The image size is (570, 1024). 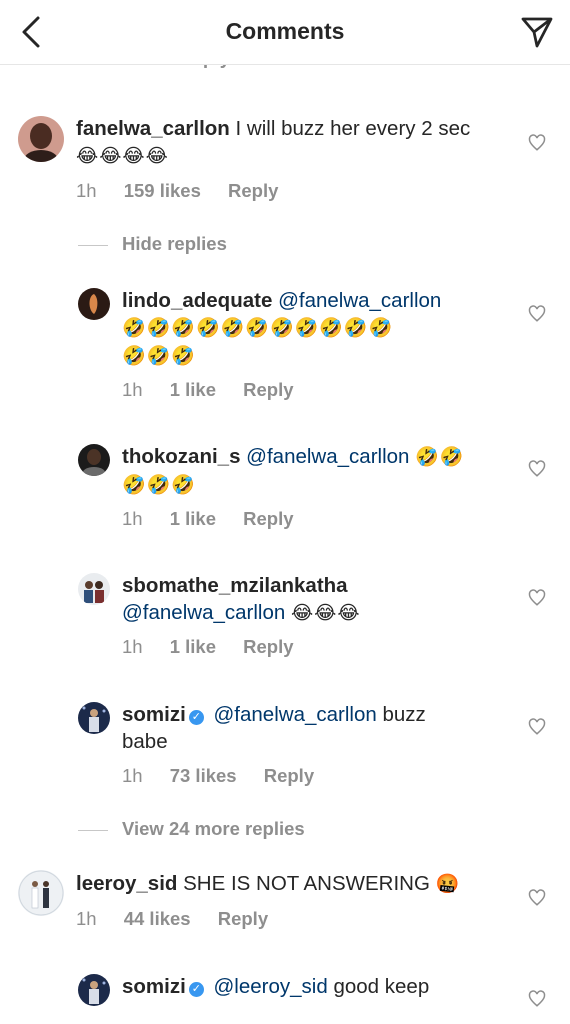 What do you see at coordinates (258, 328) in the screenshot?
I see `emoji: 🤣🤣🤣🤣🤣🤣🤣🤣🤣🤣🤣` at bounding box center [258, 328].